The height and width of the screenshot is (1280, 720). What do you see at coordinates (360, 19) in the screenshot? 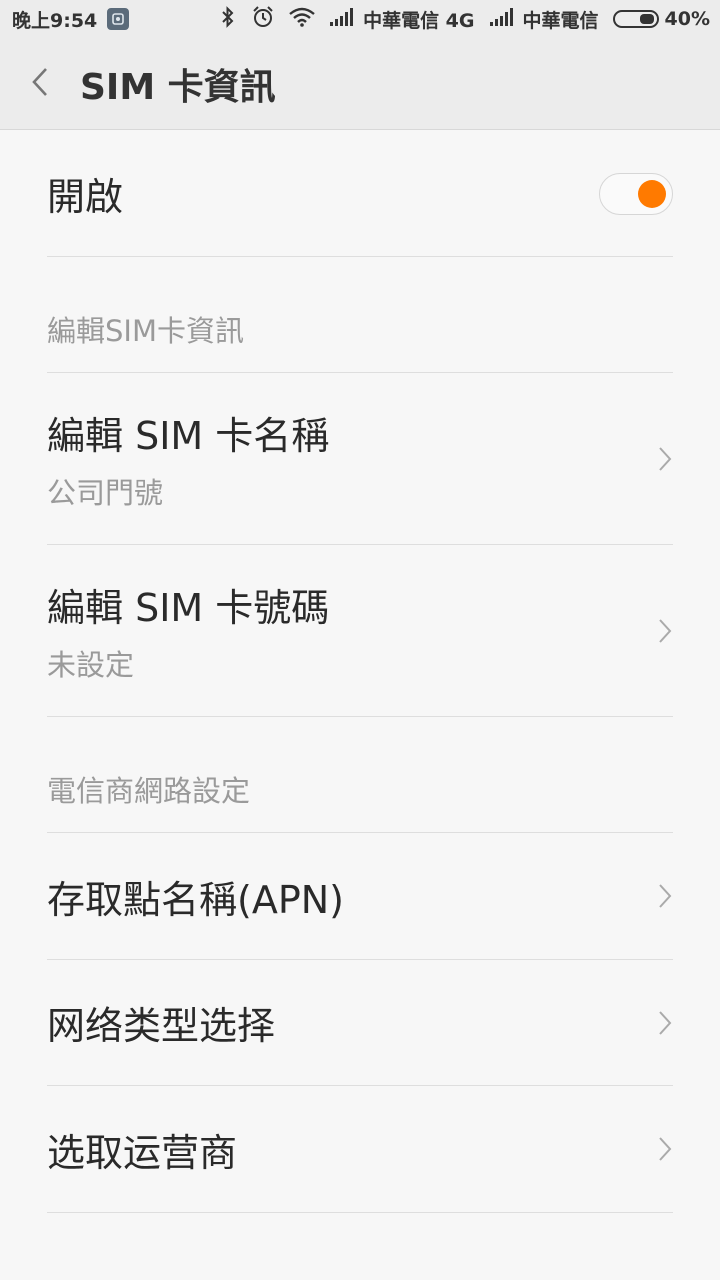
I see `status-bar: 晚上9:54 中華電信 4G 中華電信 40%` at bounding box center [360, 19].